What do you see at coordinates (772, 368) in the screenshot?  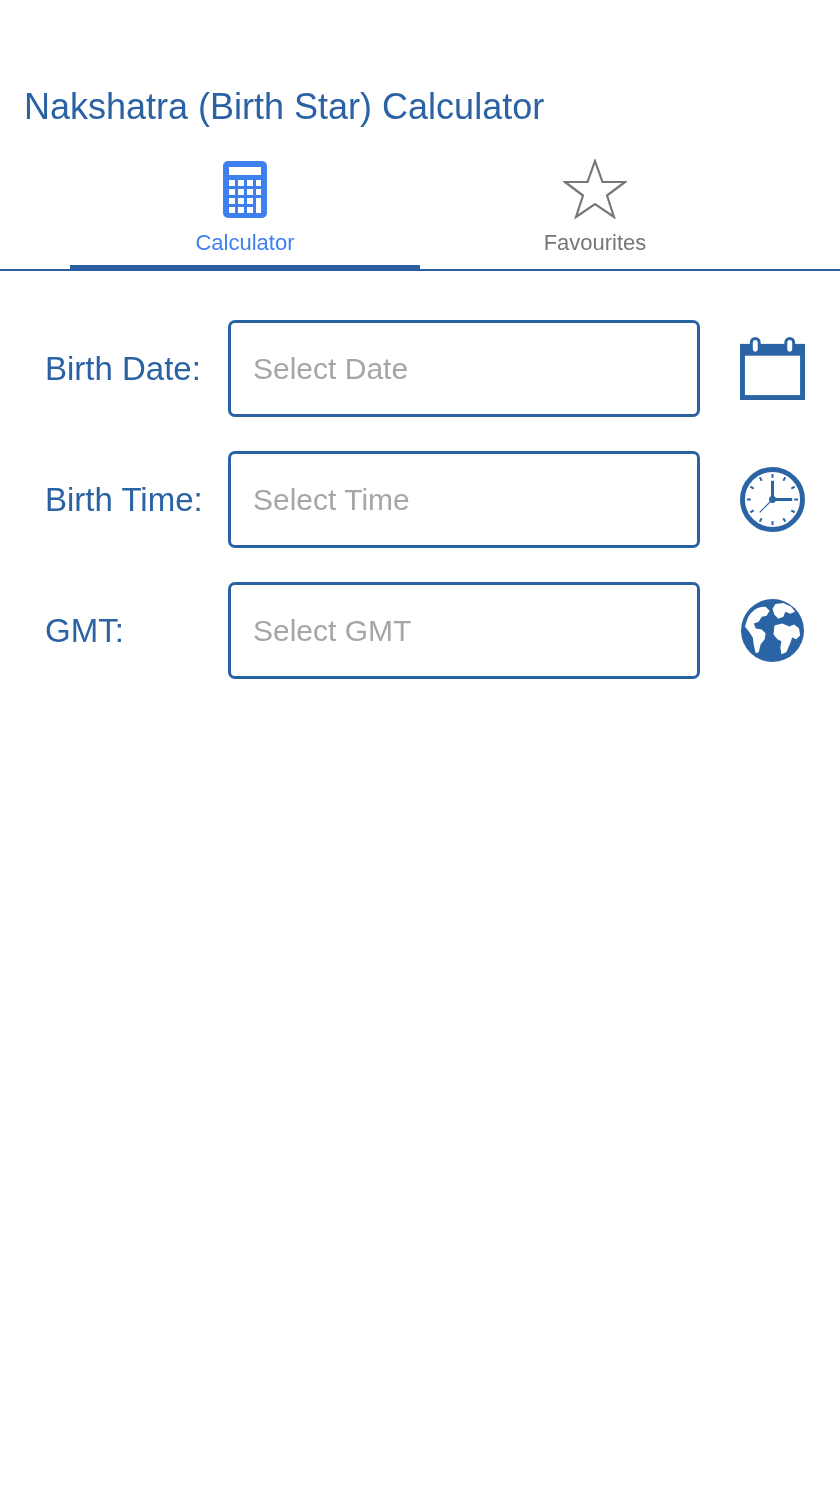 I see `calendar-icon` at bounding box center [772, 368].